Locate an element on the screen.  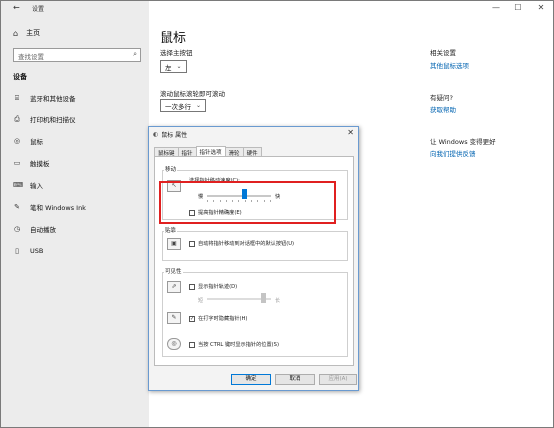
hide-pointer-icon: ✎ is located at coordinates (174, 318).